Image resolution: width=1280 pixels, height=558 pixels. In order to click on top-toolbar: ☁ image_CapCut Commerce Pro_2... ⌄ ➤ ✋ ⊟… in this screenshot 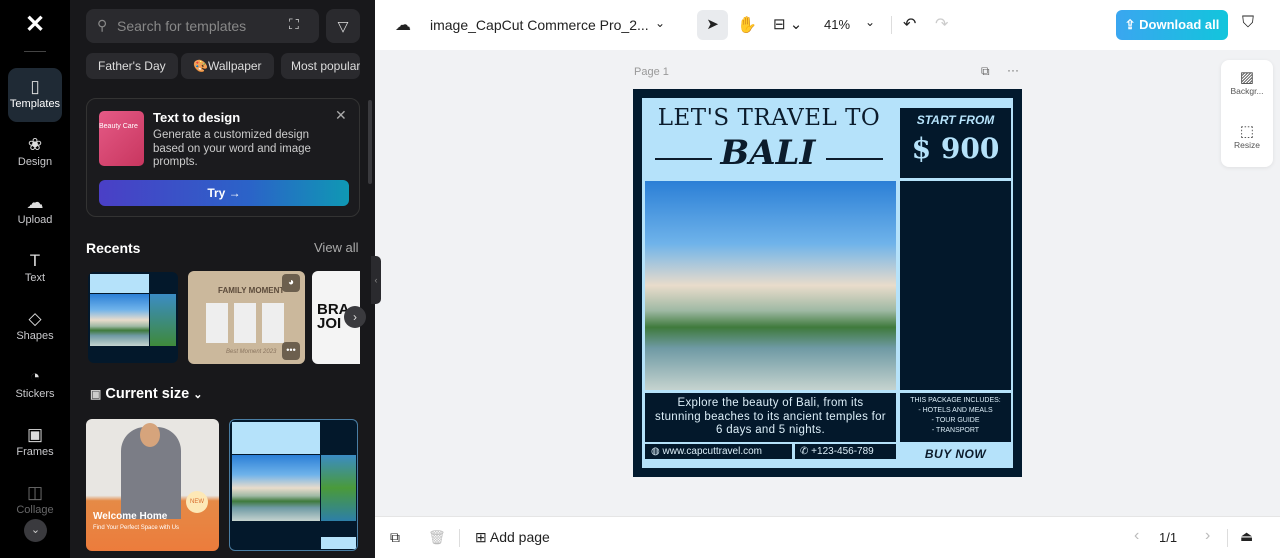, I will do `click(827, 25)`.